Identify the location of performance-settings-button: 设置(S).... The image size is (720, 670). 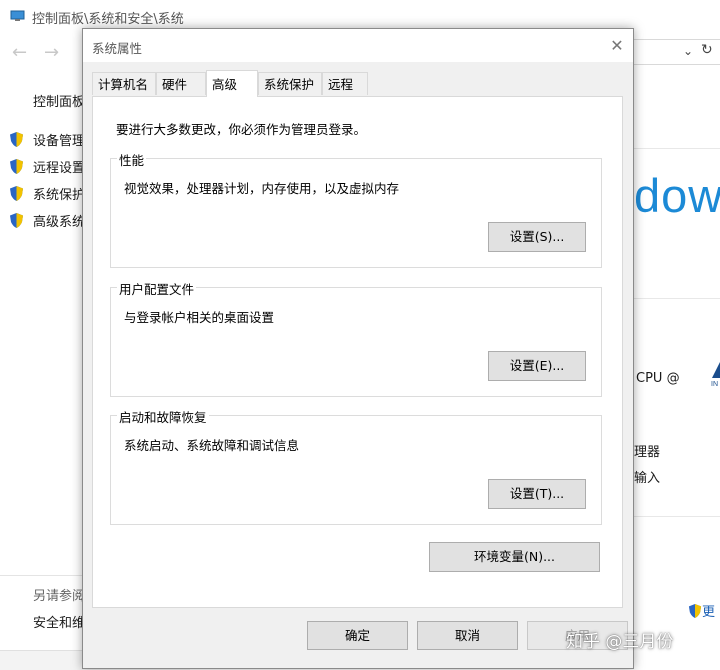
(537, 237).